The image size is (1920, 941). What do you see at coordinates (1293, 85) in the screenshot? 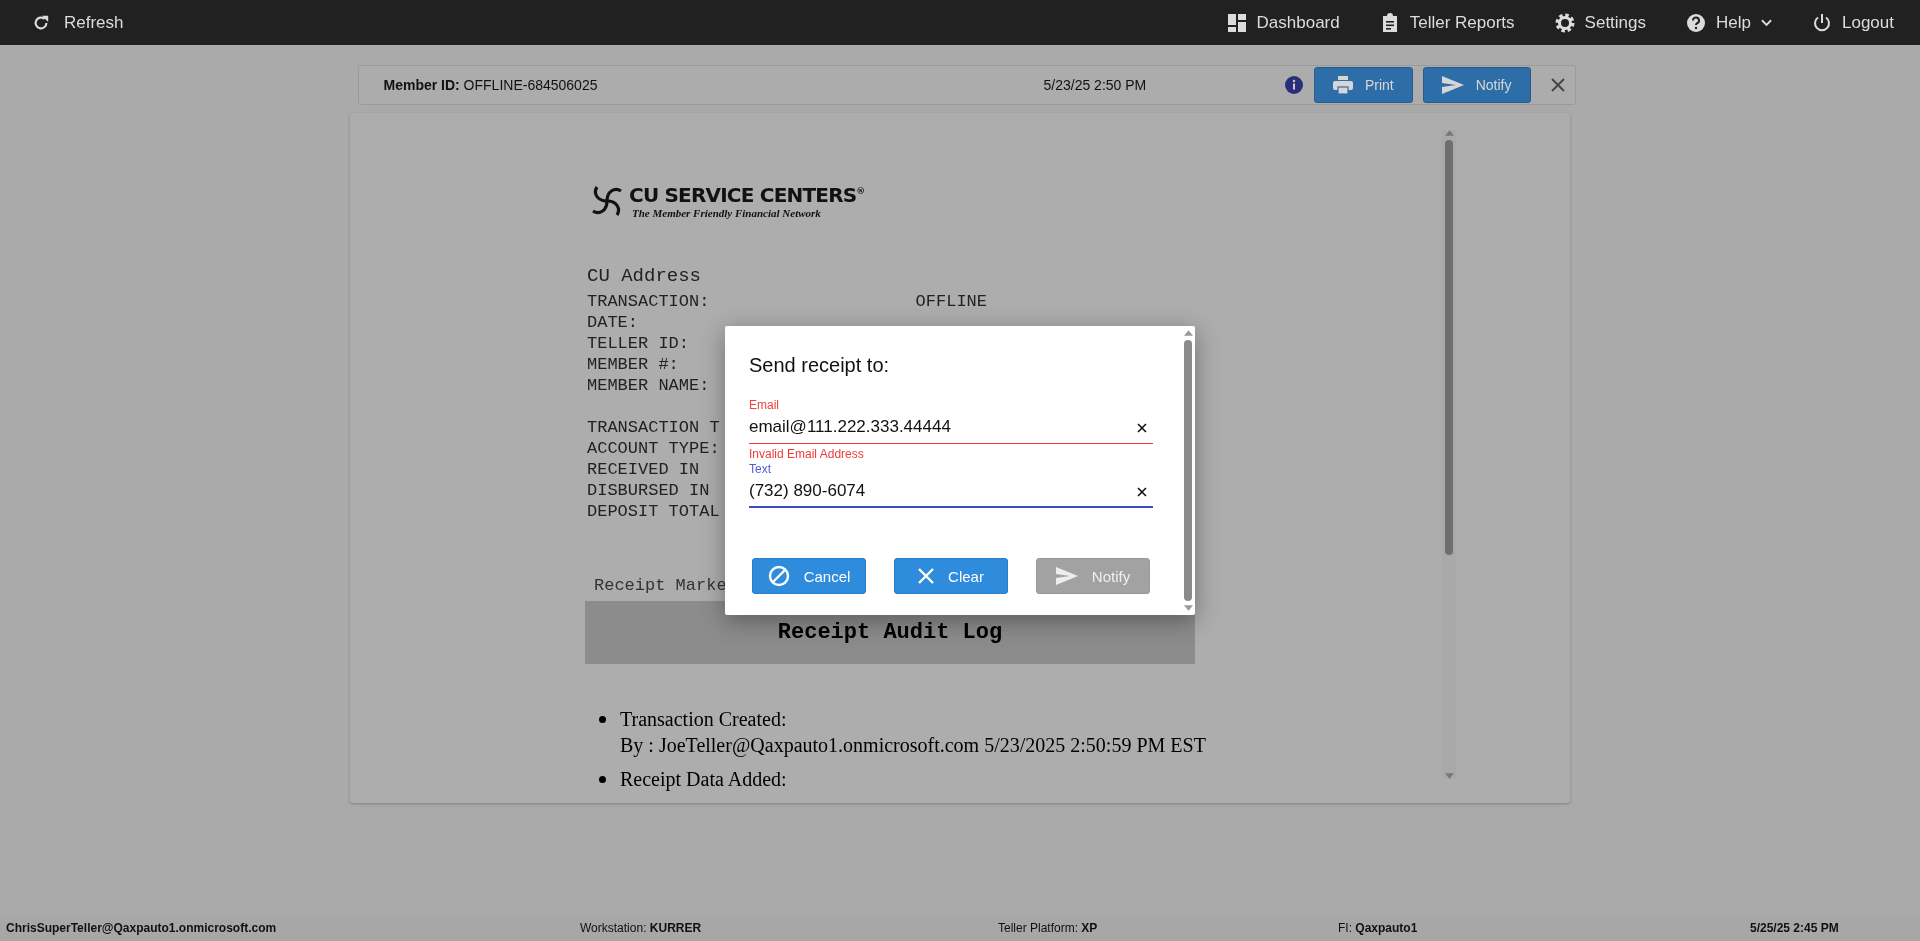
I see `info-icon` at bounding box center [1293, 85].